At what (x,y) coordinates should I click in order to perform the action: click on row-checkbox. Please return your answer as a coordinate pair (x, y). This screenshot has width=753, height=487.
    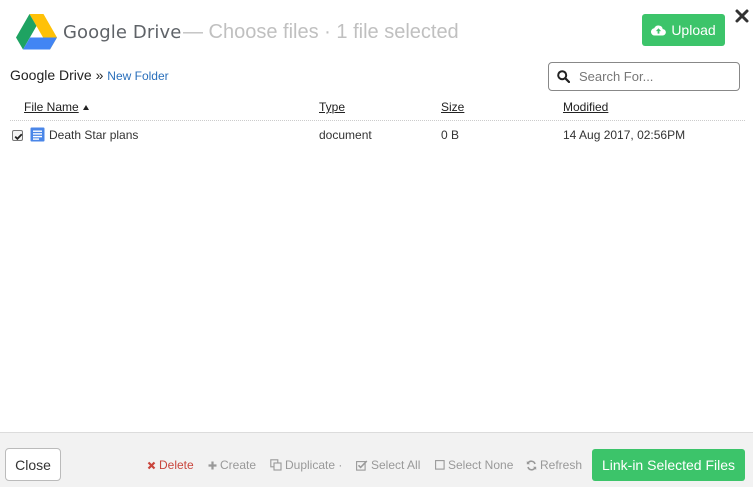
    Looking at the image, I should click on (17, 135).